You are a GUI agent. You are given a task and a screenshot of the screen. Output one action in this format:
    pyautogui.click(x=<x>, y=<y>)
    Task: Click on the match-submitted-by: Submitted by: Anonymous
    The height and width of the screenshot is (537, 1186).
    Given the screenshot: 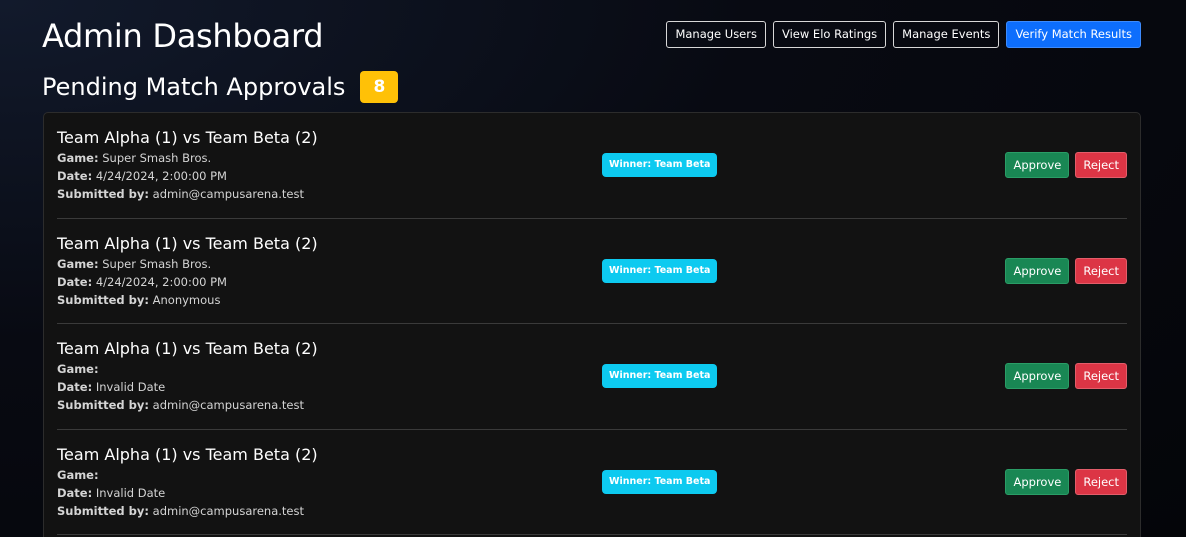 What is the action you would take?
    pyautogui.click(x=138, y=300)
    